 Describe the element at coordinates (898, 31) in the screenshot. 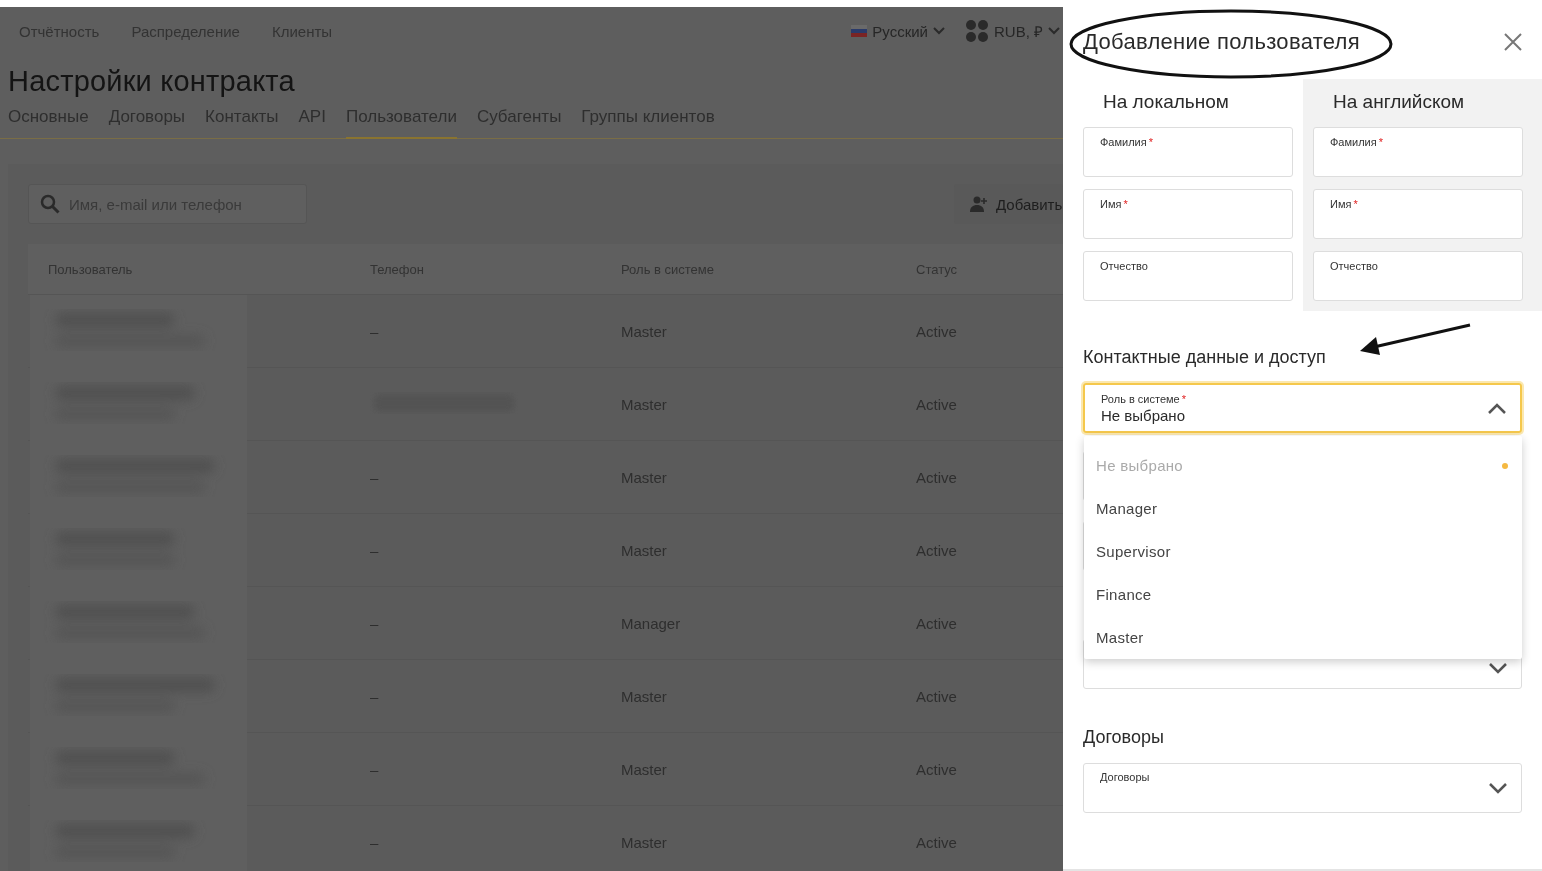

I see `language-selector: Русский` at that location.